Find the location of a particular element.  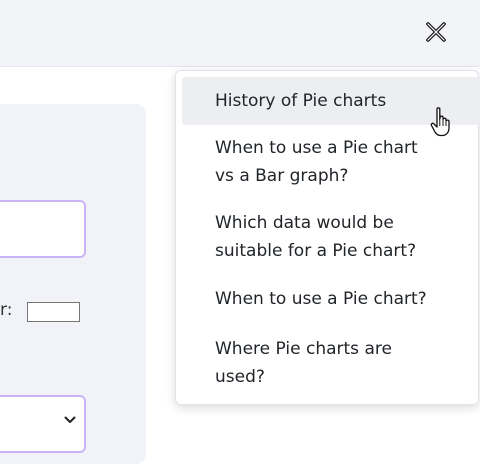

menu-item-pie-vs-bar: When to use a Pie chart vs a Bar graph? is located at coordinates (308, 162).